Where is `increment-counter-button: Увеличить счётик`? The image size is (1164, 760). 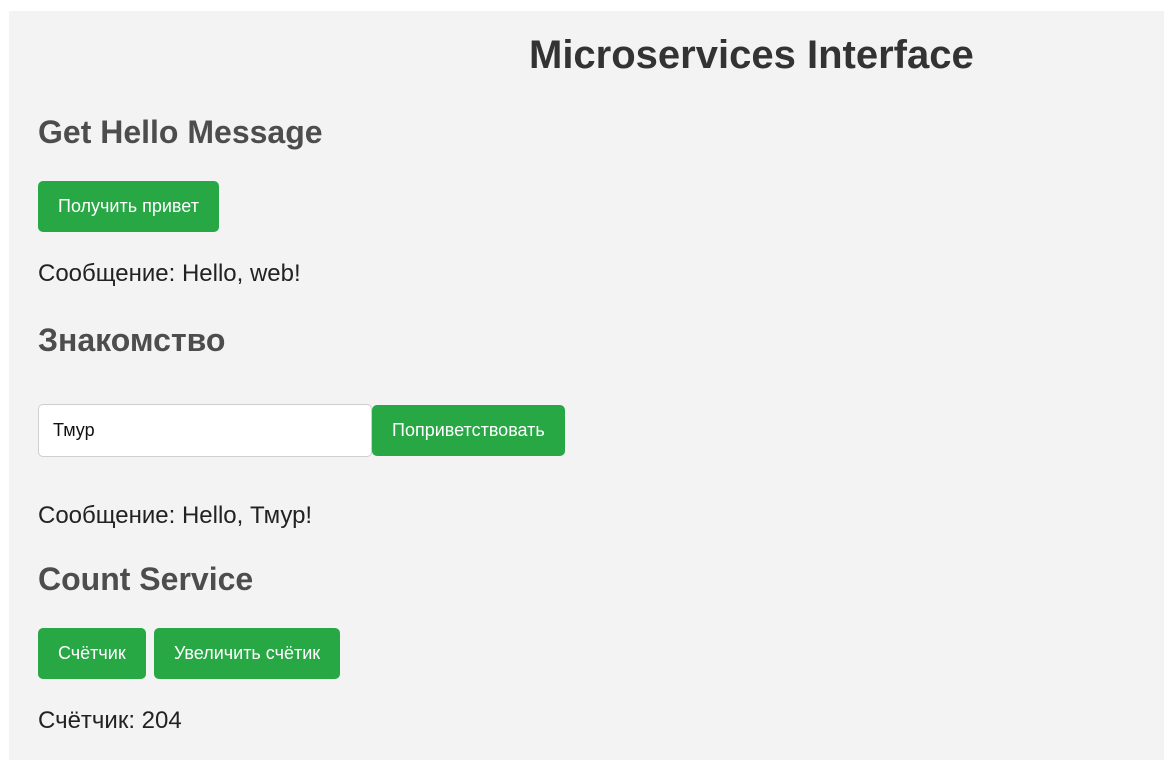 increment-counter-button: Увеличить счётик is located at coordinates (247, 653).